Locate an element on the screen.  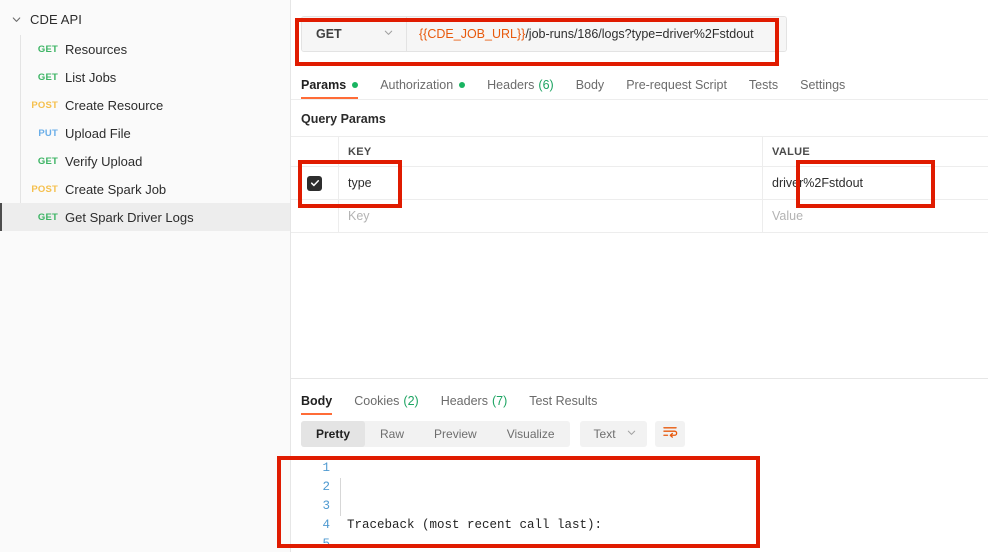
view-mode-pretty: Pretty is located at coordinates (333, 434).